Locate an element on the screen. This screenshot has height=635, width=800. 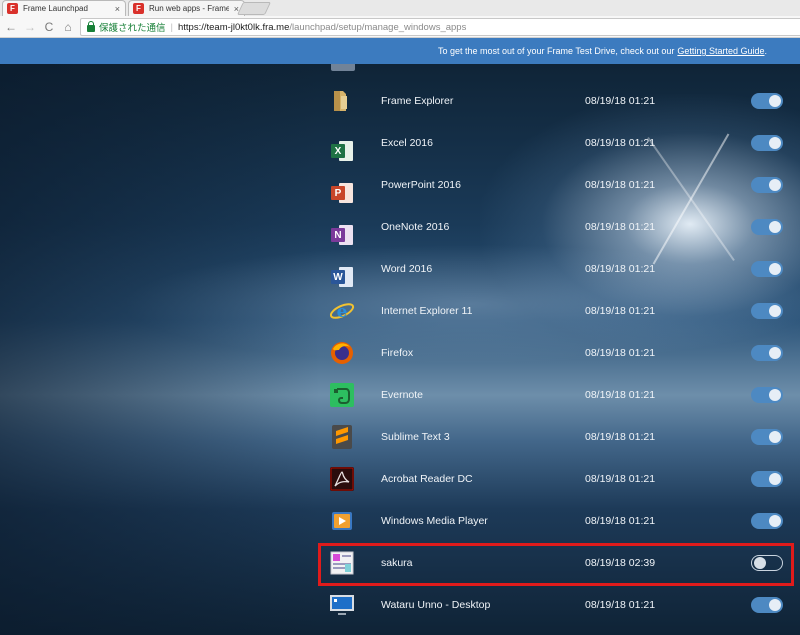
url-path: /launchpad/setup/manage_windows_apps is located at coordinates (378, 27).